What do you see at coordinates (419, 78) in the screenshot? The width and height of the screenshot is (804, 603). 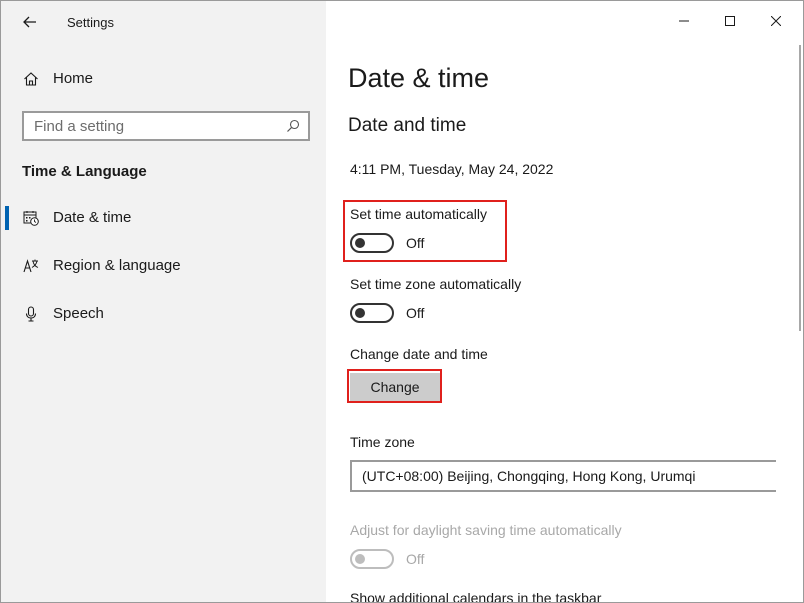 I see `page-title: Date & time` at bounding box center [419, 78].